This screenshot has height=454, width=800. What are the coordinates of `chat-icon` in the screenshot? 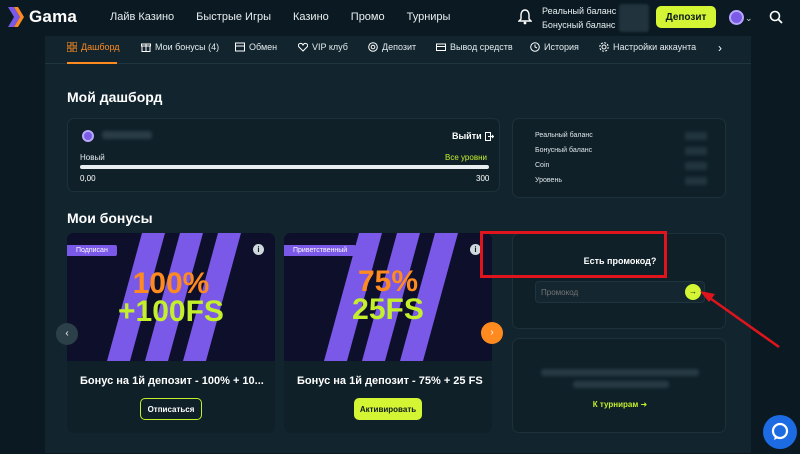 It's located at (780, 431).